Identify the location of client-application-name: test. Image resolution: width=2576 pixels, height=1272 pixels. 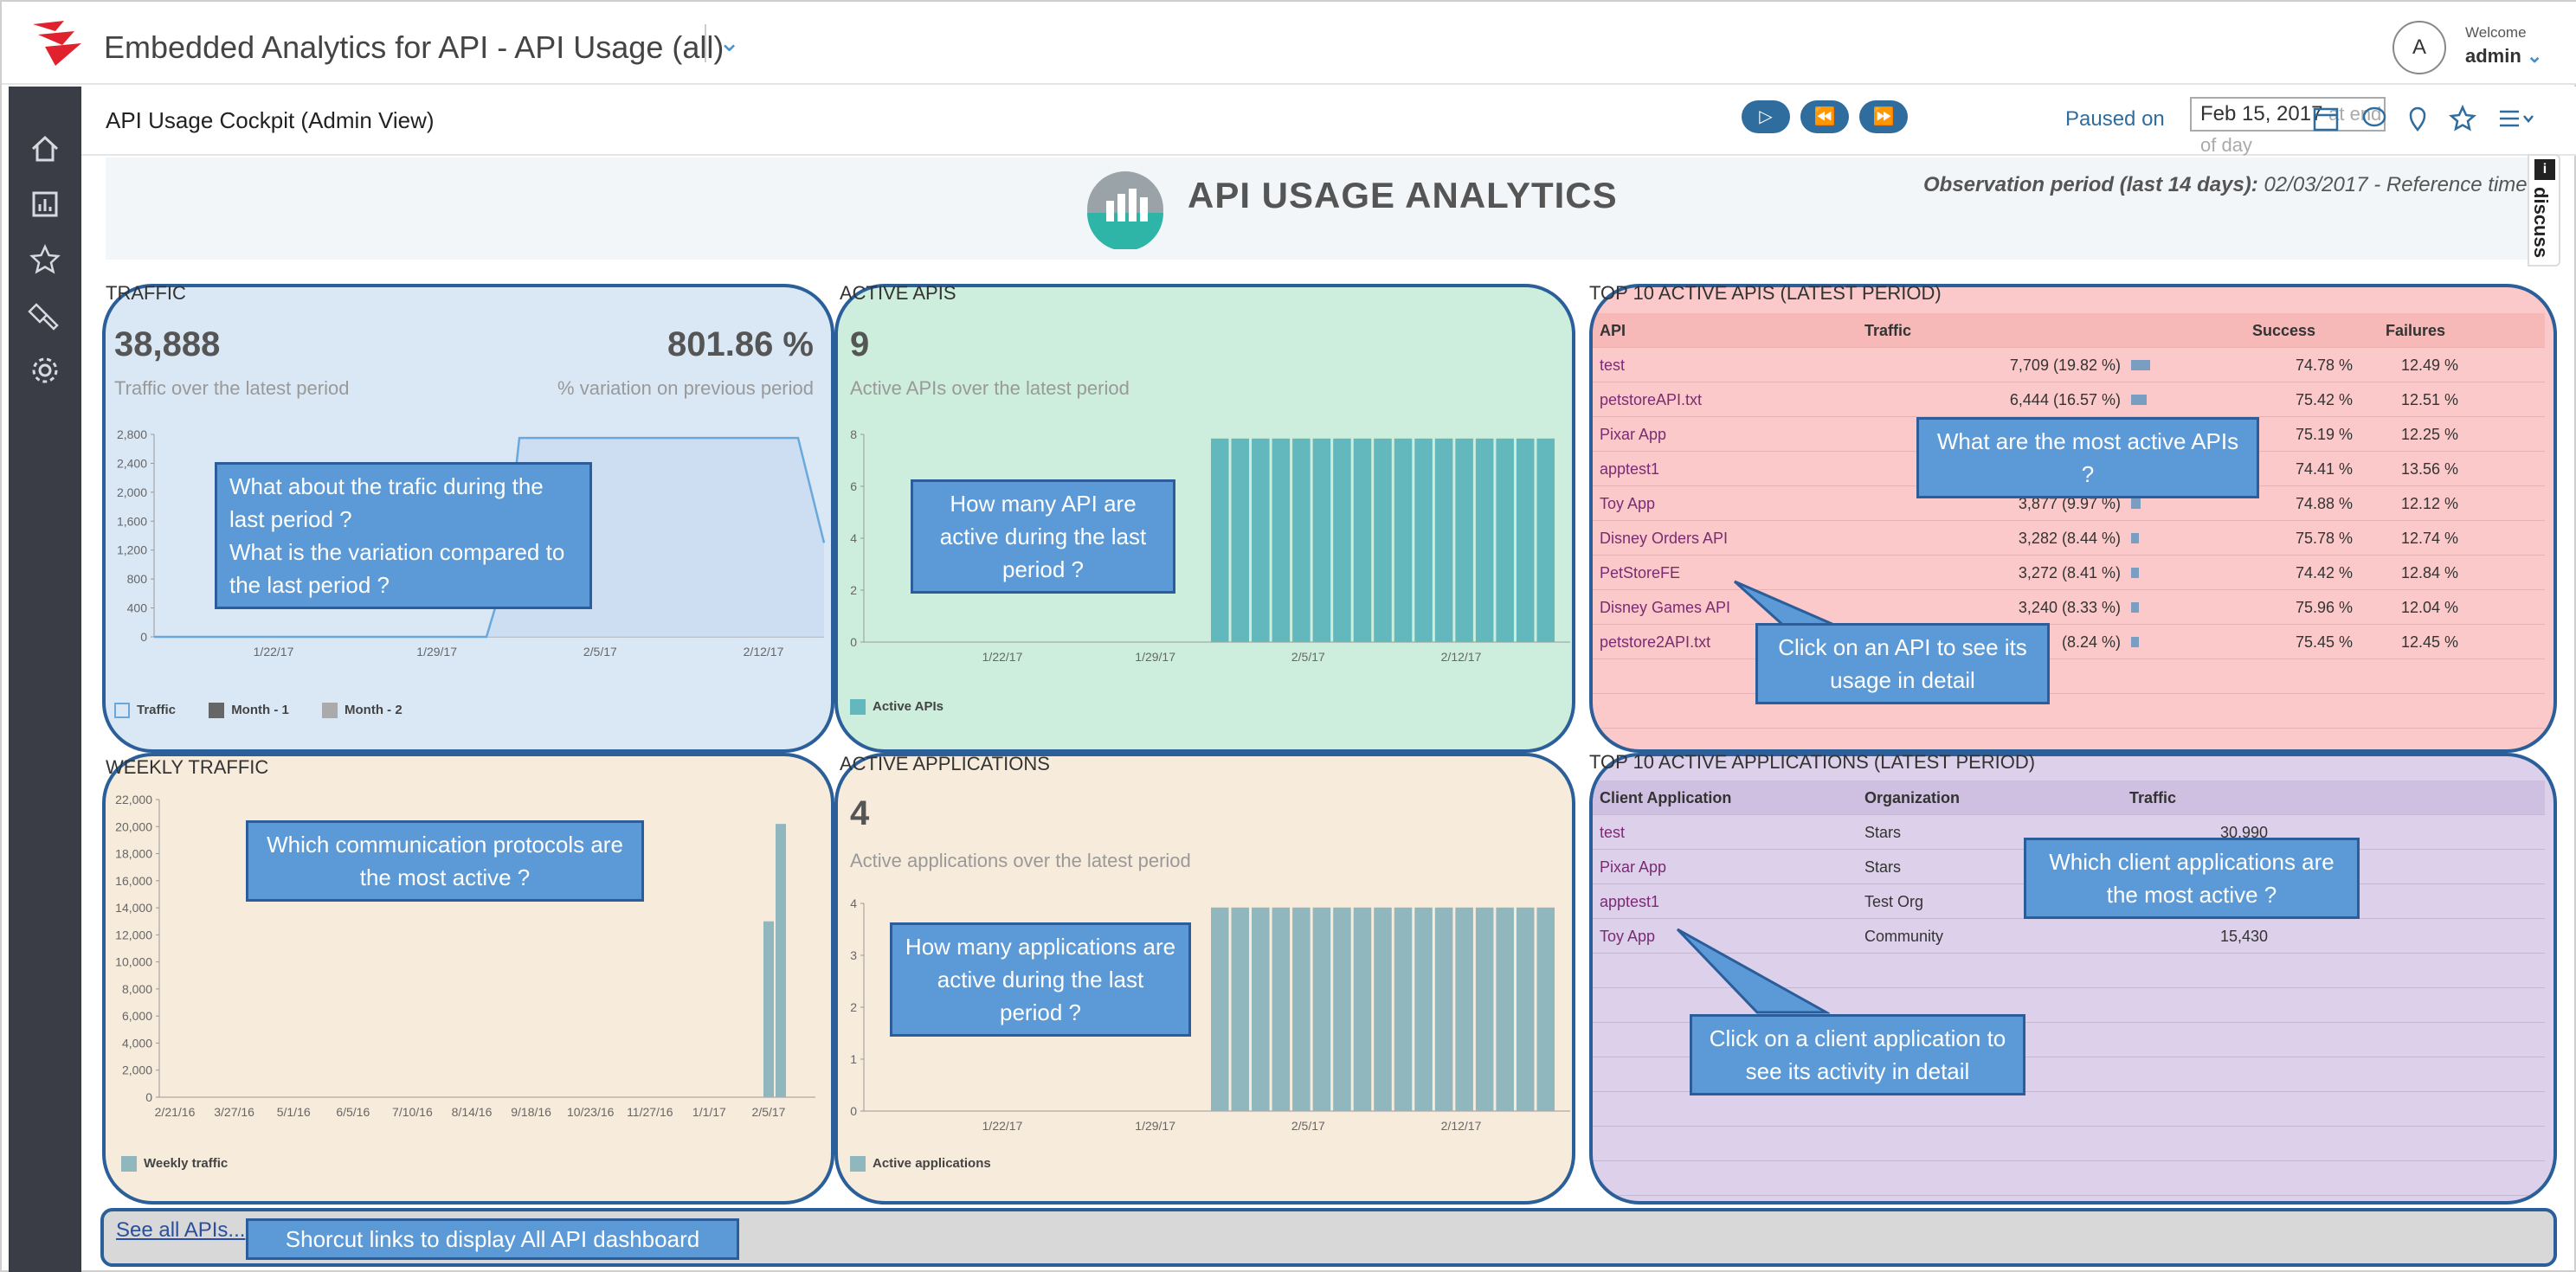
(1612, 833).